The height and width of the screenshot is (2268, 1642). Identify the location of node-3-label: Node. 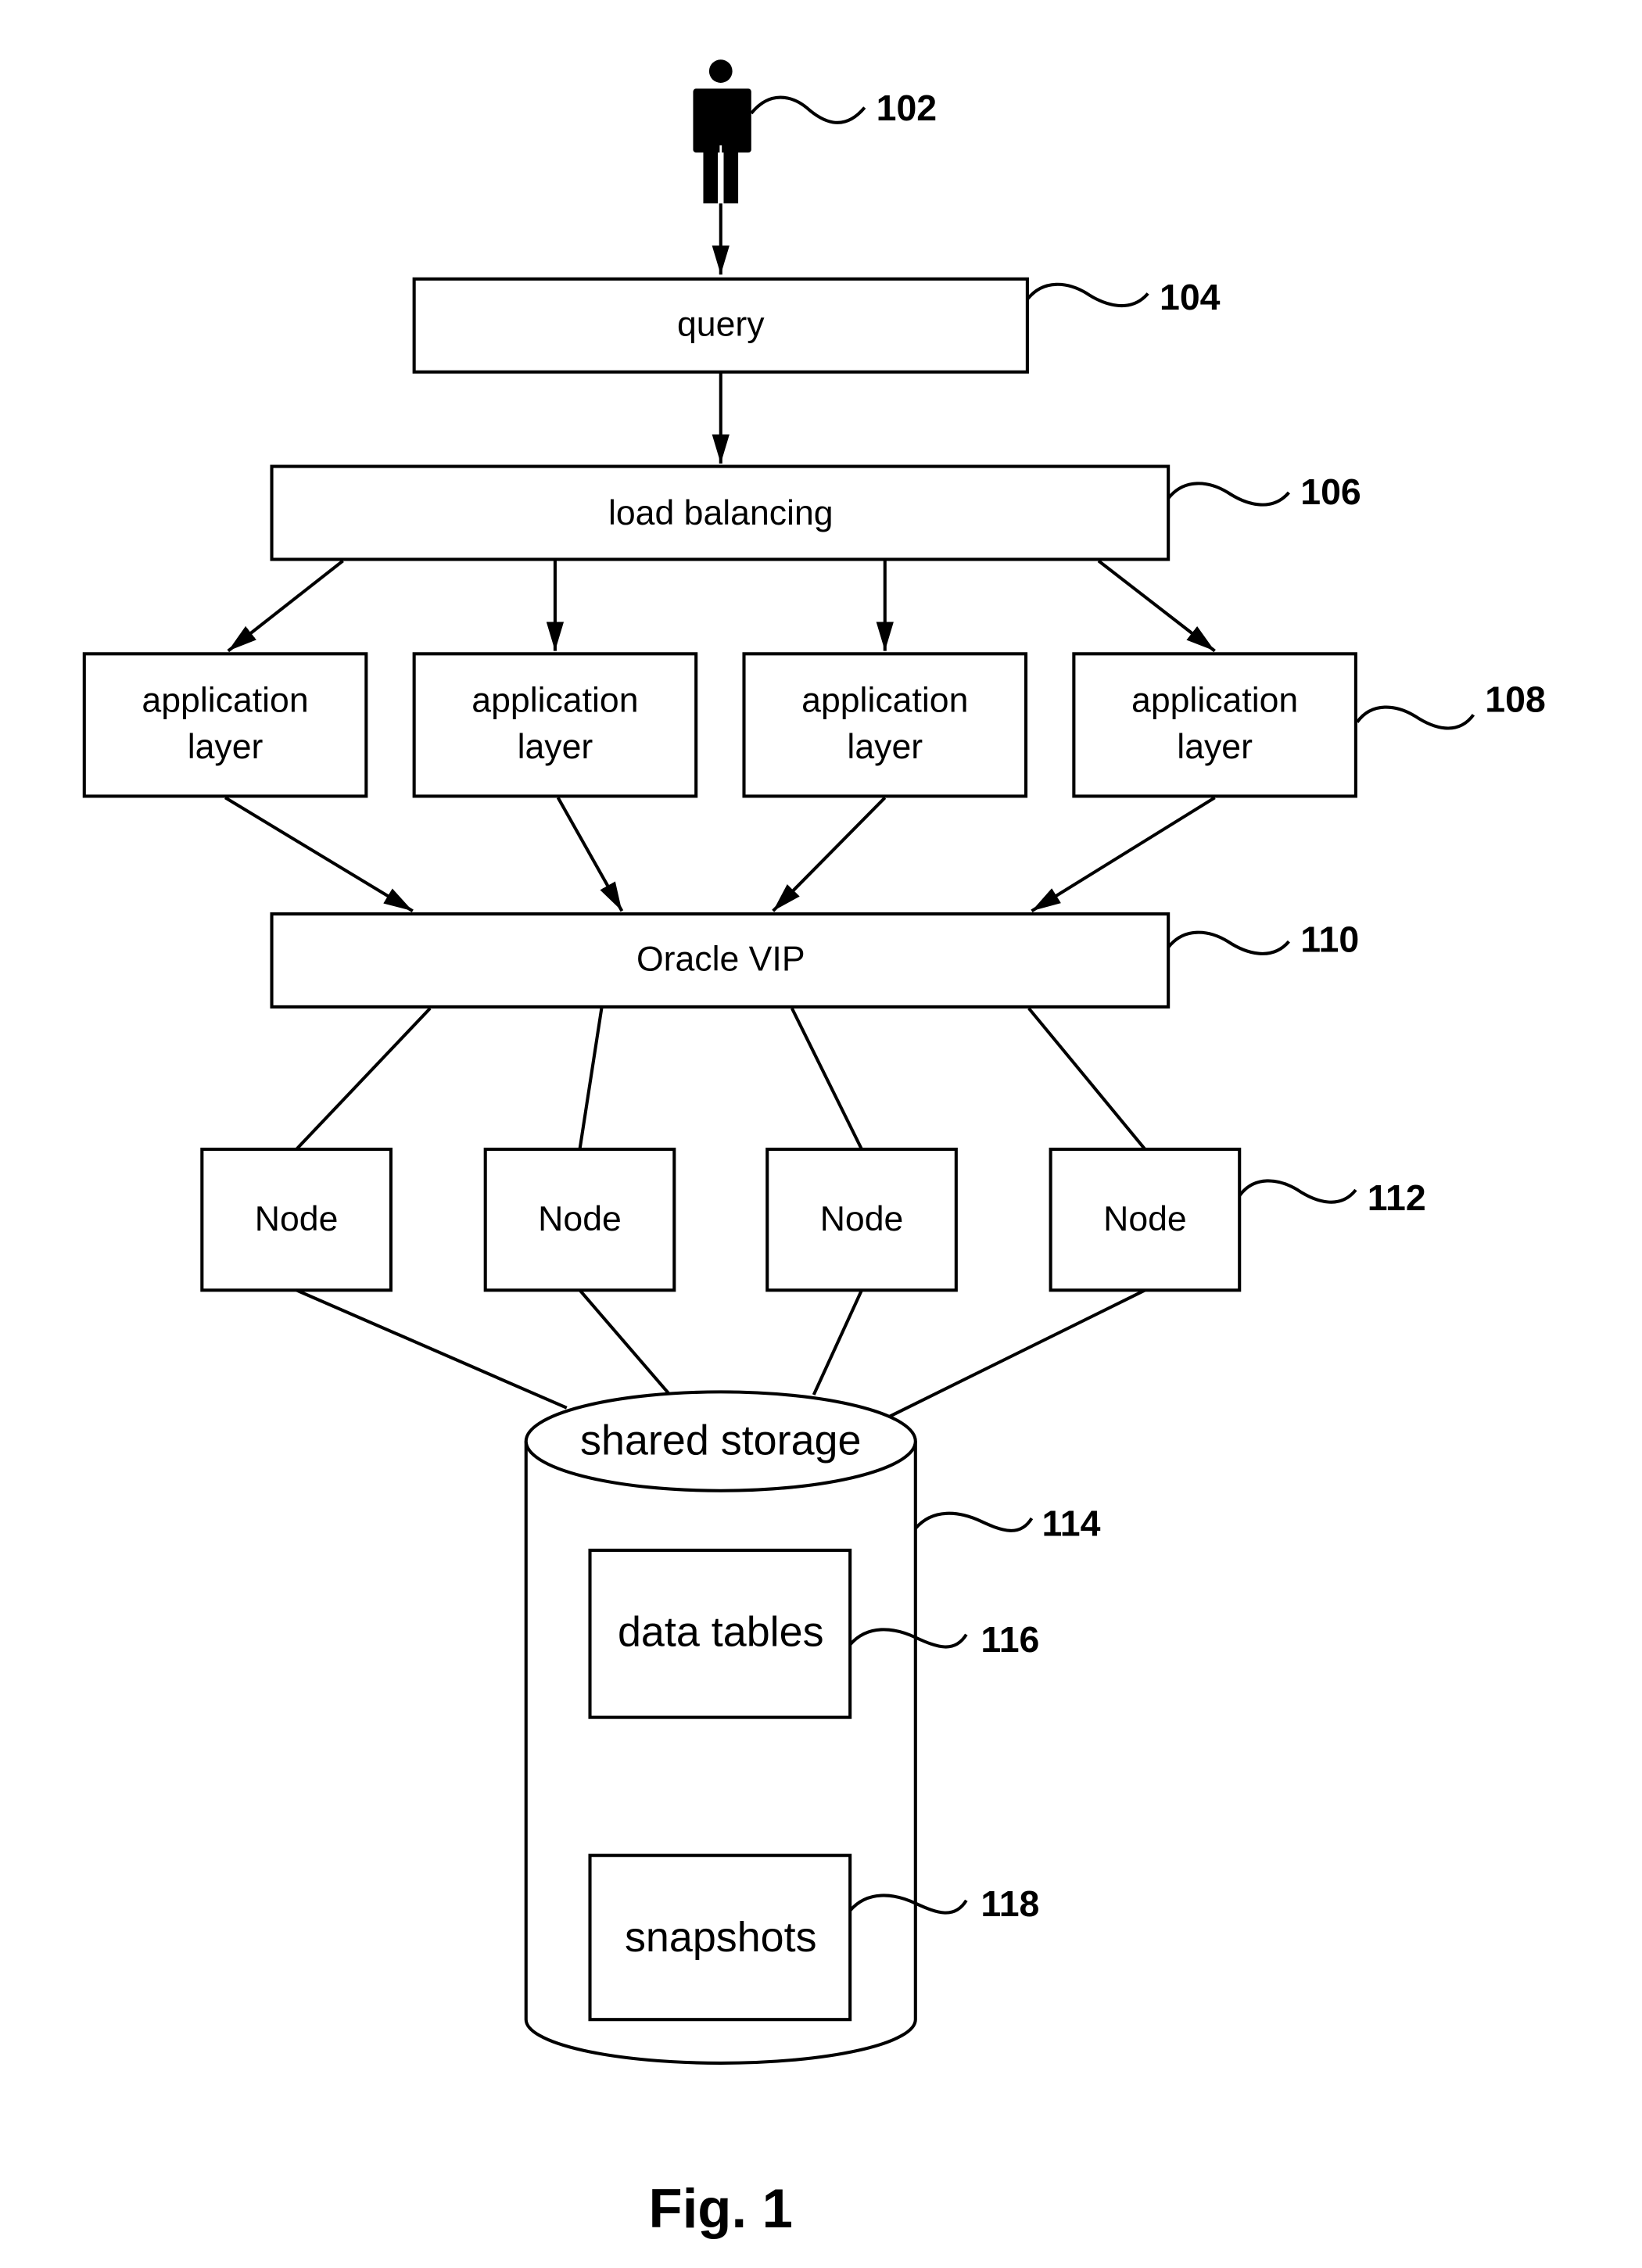
(862, 1219).